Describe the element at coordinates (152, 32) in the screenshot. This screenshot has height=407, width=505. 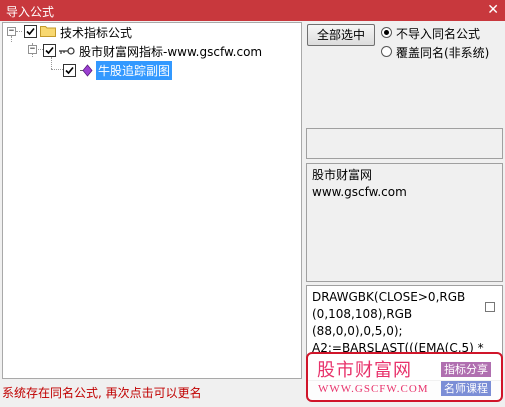
I see `tree-item-root: − 技术指标公式` at that location.